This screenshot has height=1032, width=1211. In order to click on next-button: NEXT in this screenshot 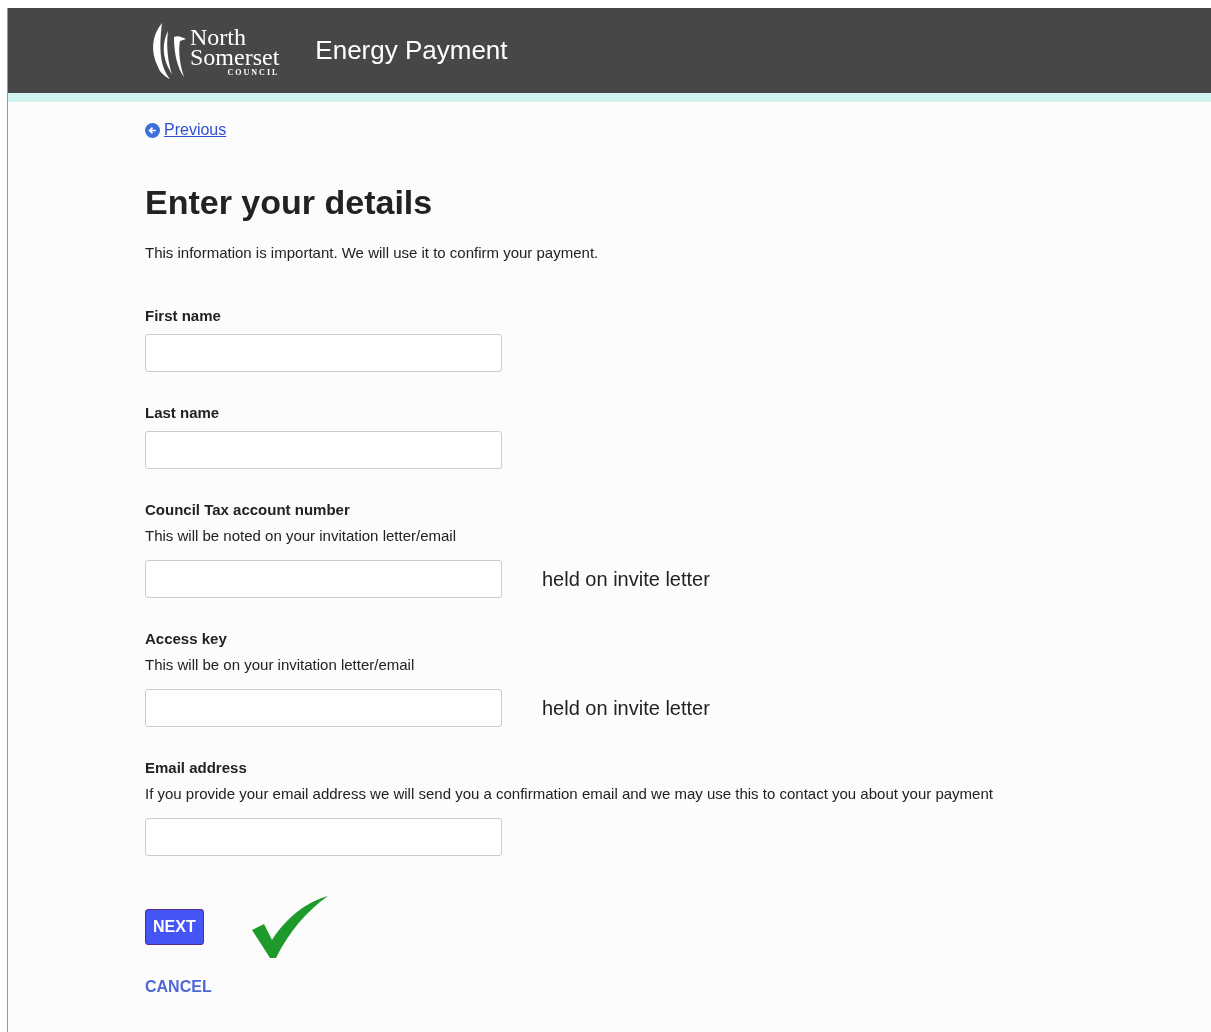, I will do `click(174, 927)`.